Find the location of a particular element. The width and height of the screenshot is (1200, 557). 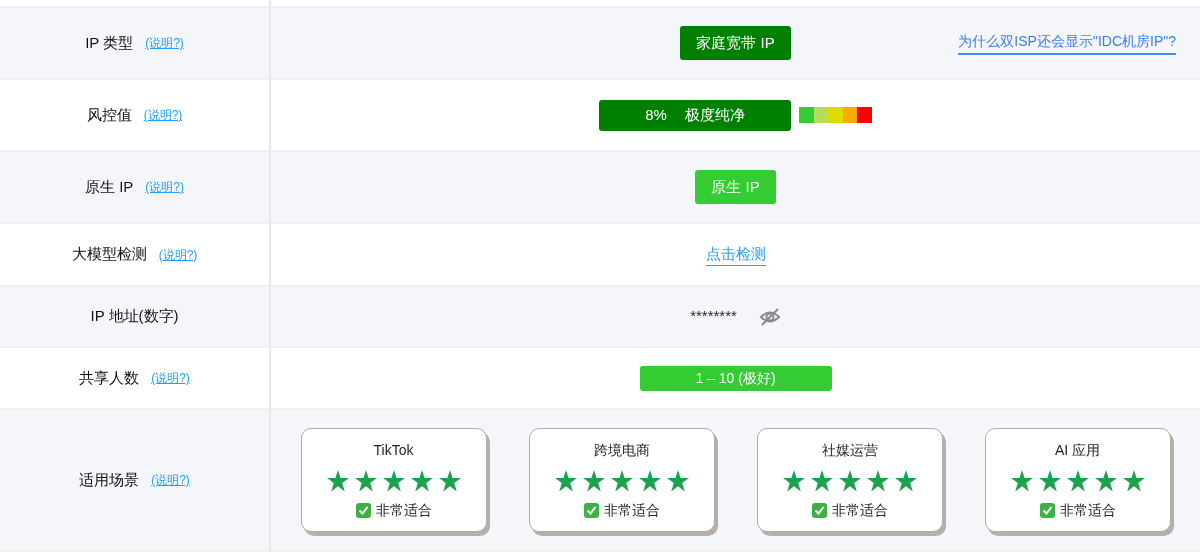

scenario-name: AI 应用 is located at coordinates (1077, 450).